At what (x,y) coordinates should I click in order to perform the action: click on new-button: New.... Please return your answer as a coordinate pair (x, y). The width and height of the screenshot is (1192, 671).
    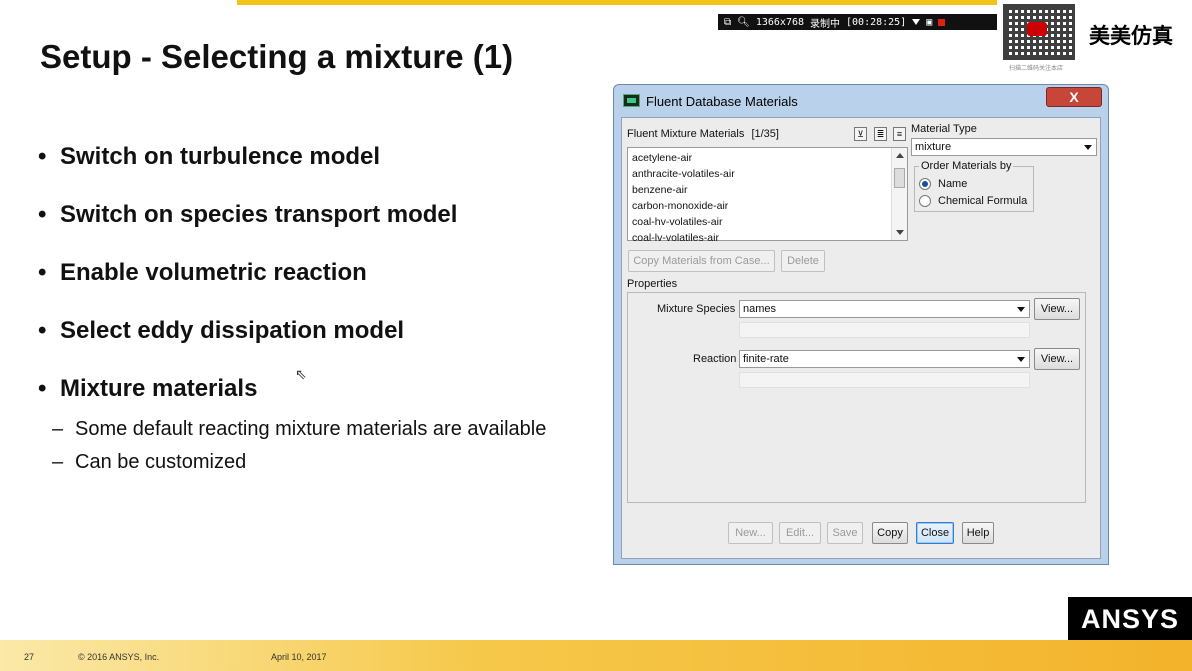
    Looking at the image, I should click on (750, 533).